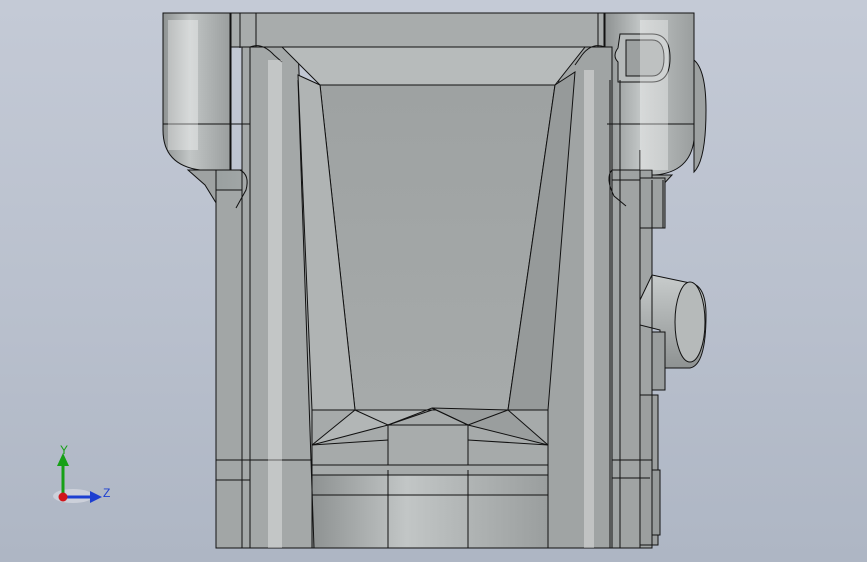  What do you see at coordinates (433, 66) in the screenshot?
I see `pocket-lip` at bounding box center [433, 66].